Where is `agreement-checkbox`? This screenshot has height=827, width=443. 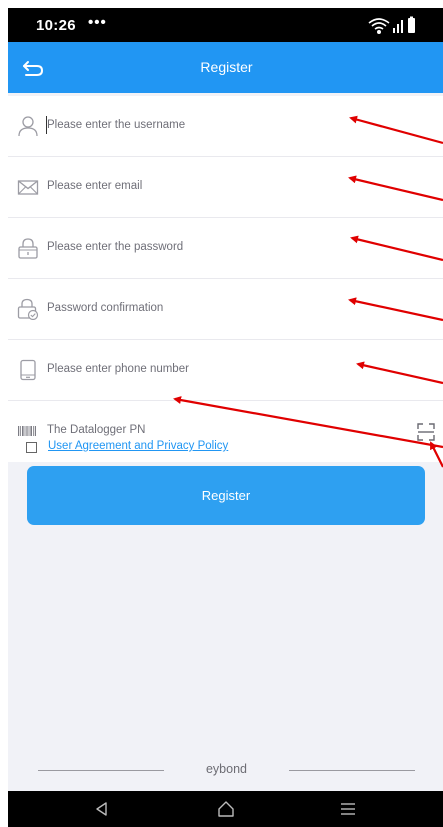
agreement-checkbox is located at coordinates (31, 447).